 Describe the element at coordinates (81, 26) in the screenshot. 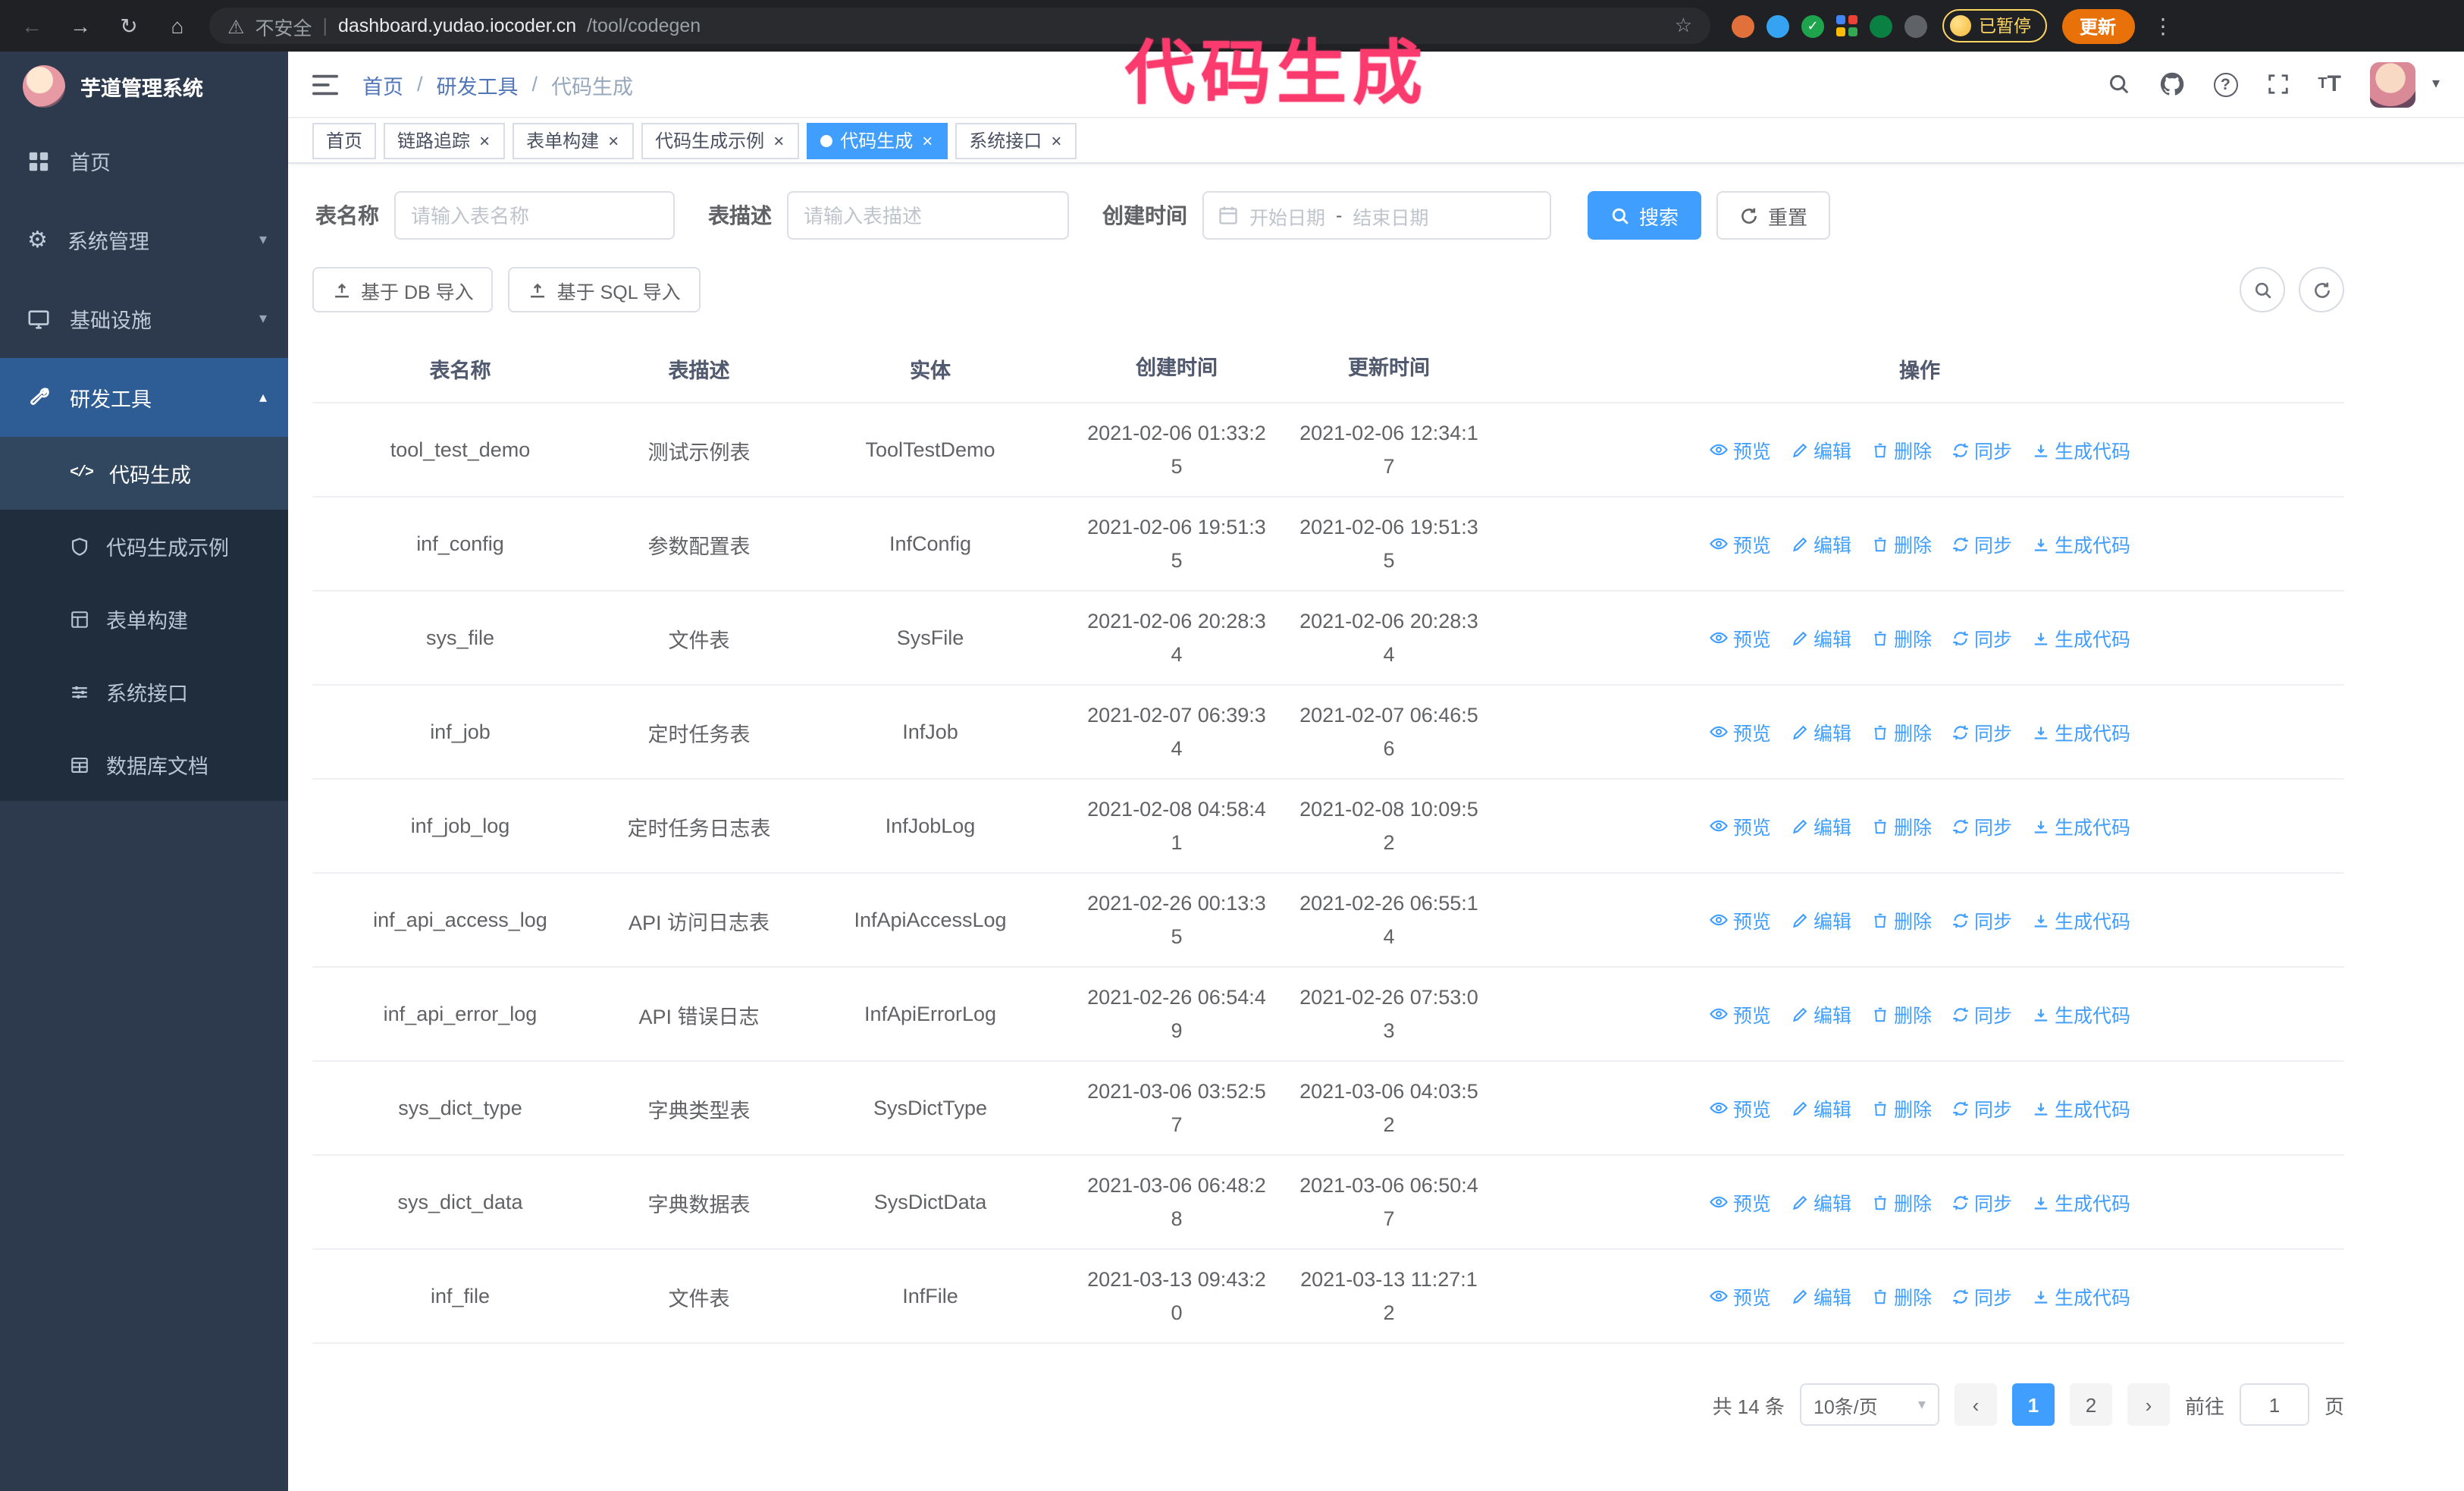

I see `forward-icon: →` at that location.